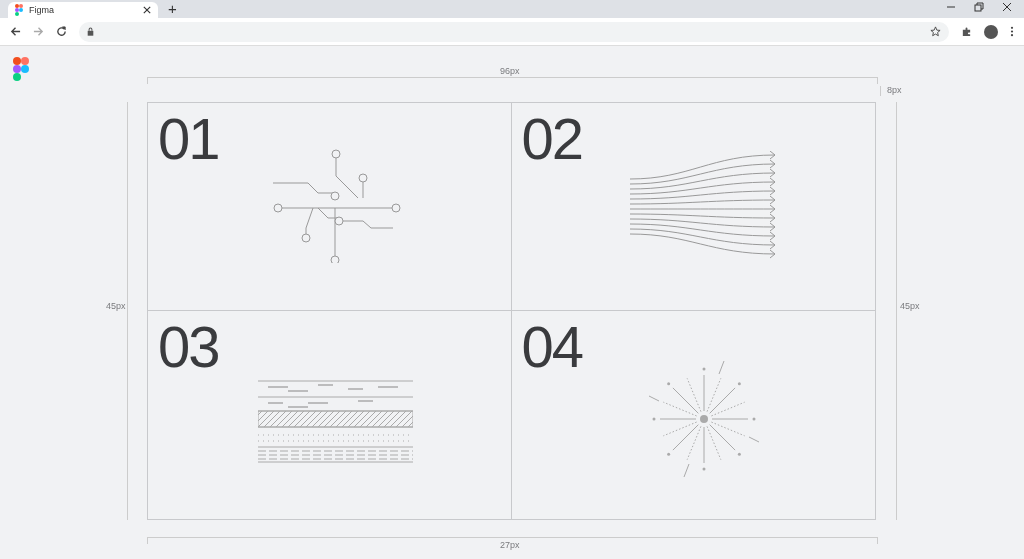 This screenshot has height=559, width=1024. Describe the element at coordinates (188, 138) in the screenshot. I see `panel-number: 01` at that location.